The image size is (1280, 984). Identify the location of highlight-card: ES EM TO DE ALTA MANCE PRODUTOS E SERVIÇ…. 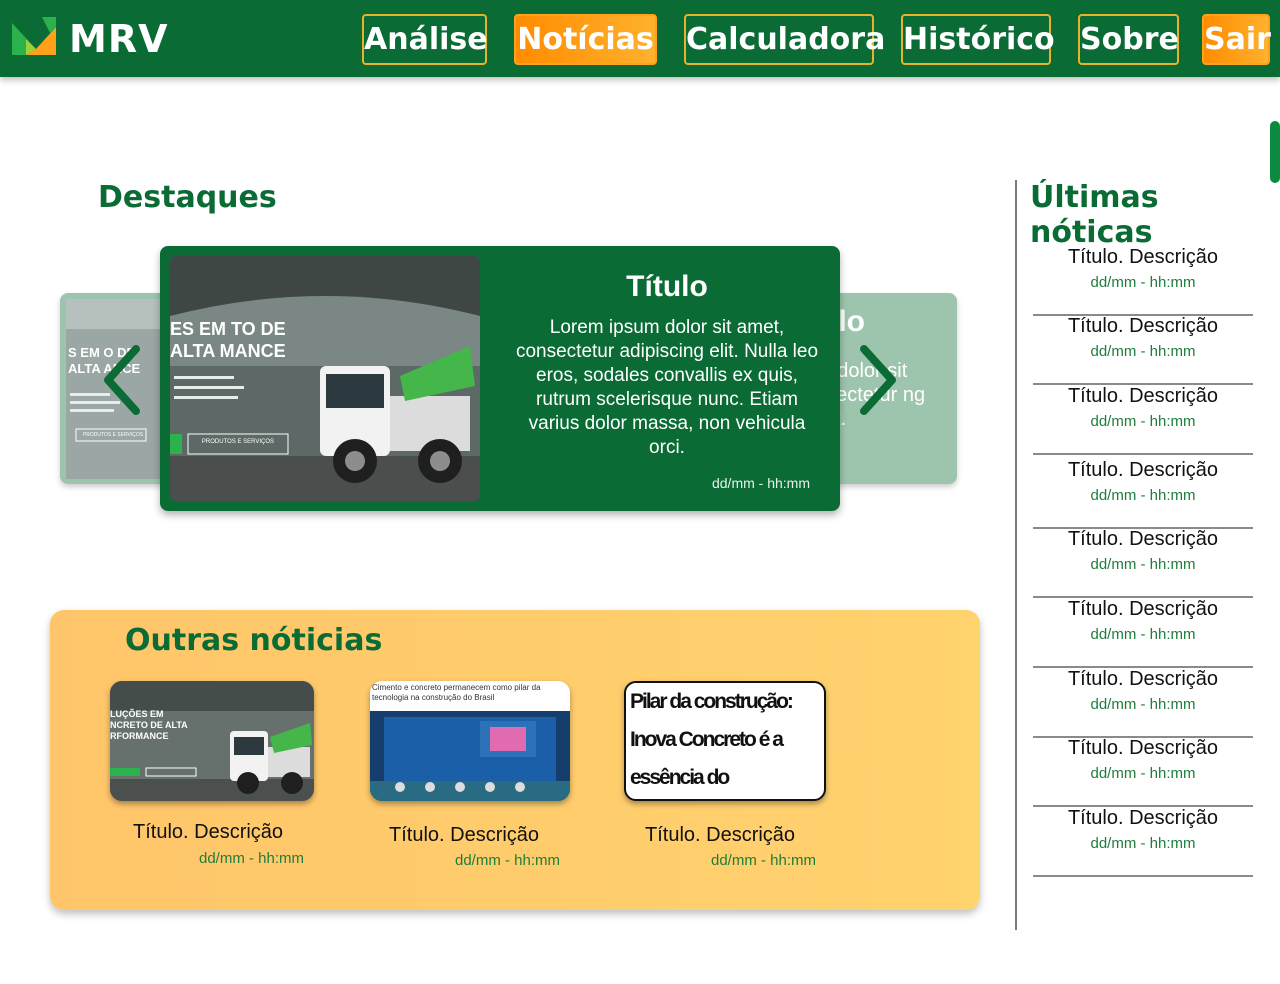
(500, 378).